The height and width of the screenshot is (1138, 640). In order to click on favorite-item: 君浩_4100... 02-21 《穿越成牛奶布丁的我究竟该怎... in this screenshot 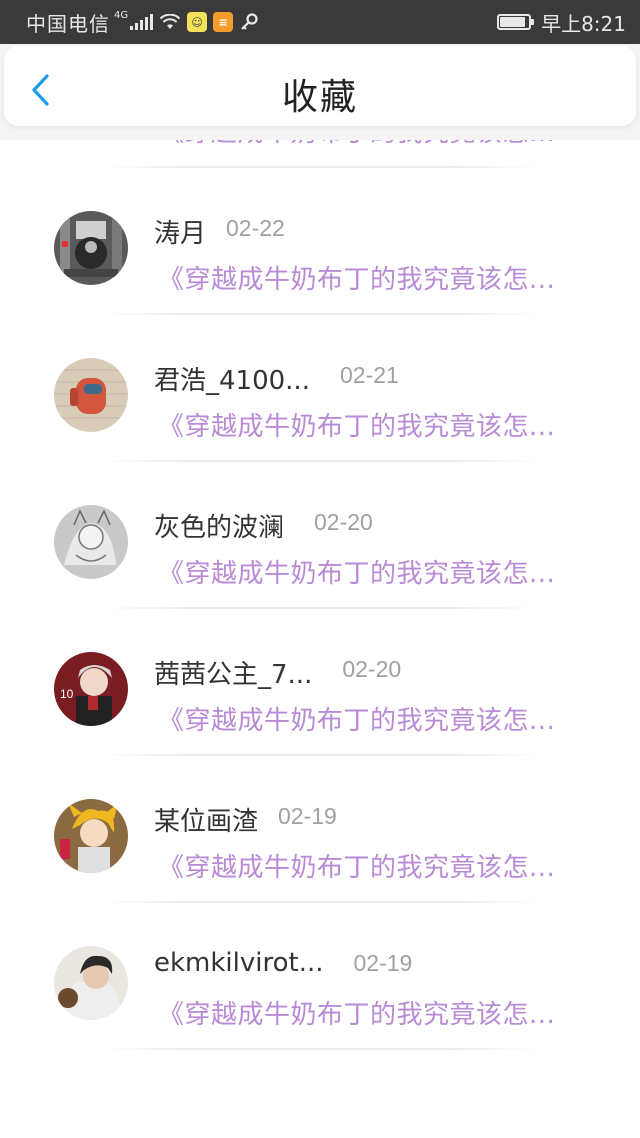, I will do `click(320, 389)`.